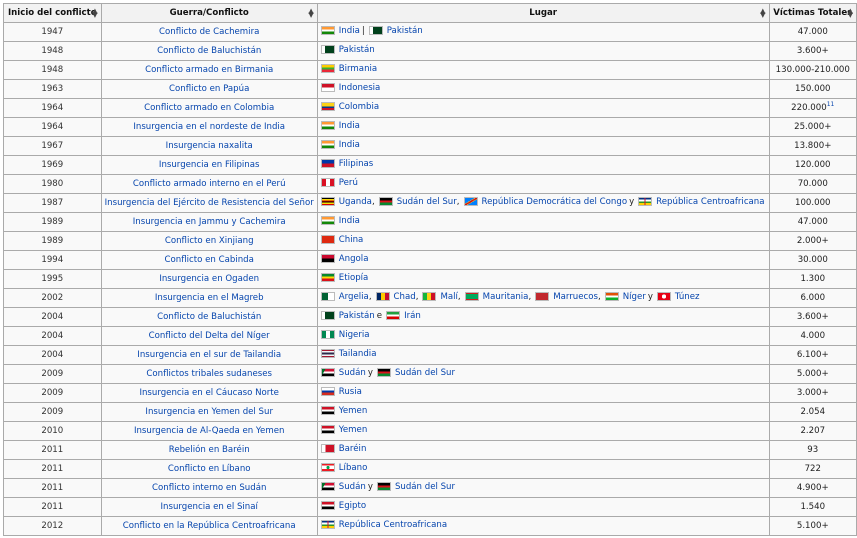  What do you see at coordinates (360, 88) in the screenshot?
I see `country-link: Indonesia` at bounding box center [360, 88].